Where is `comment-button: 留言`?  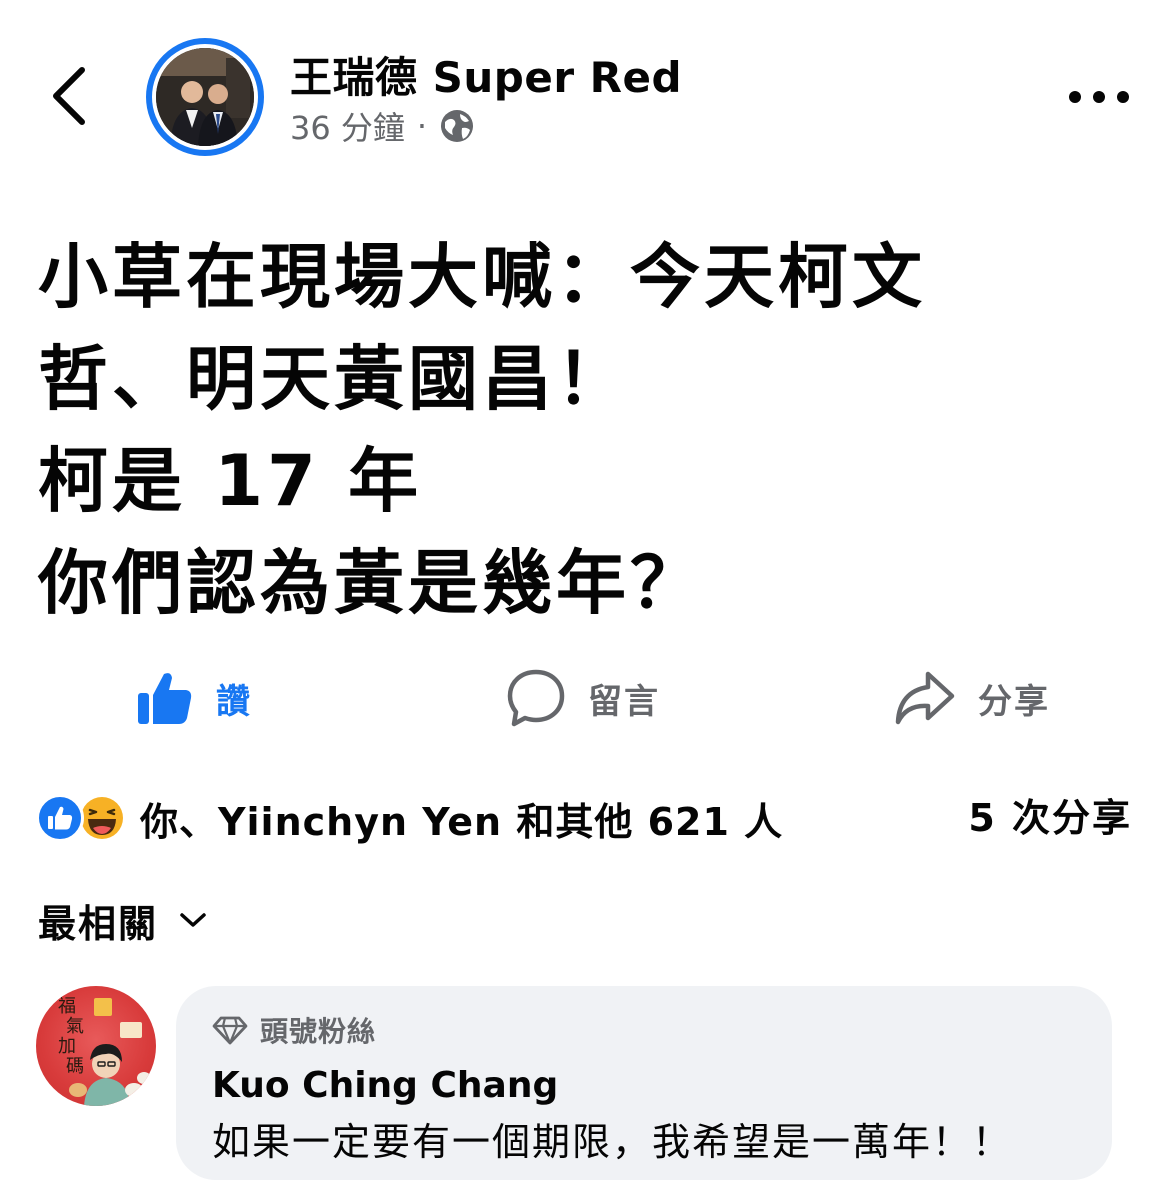
comment-button: 留言 is located at coordinates (583, 698).